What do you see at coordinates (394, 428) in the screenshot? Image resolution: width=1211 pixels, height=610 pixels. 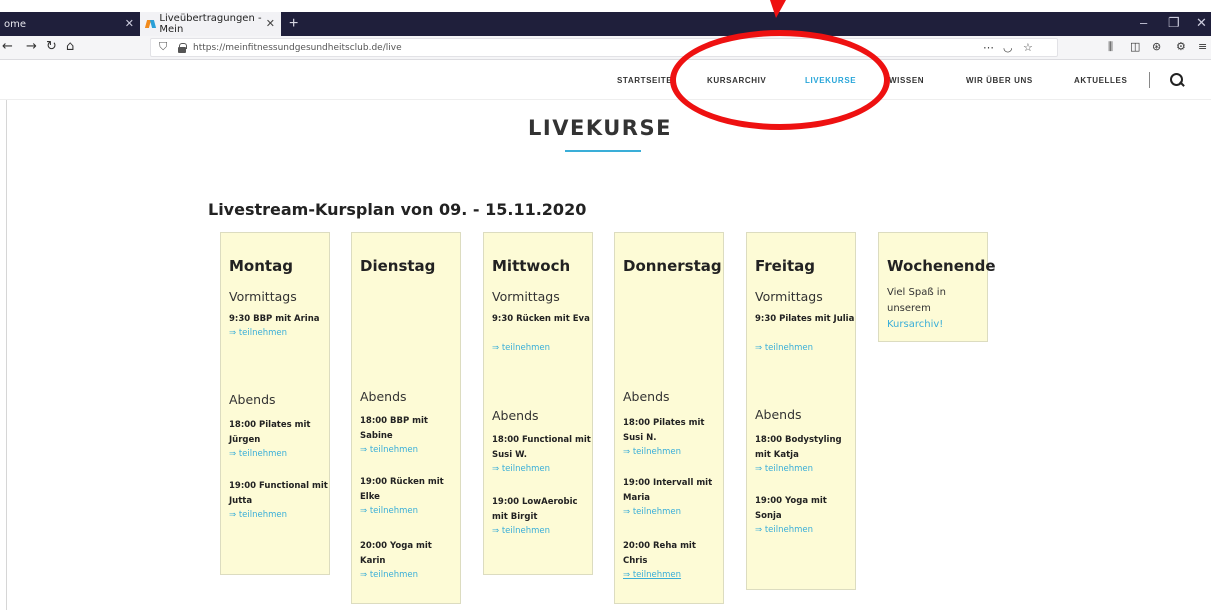 I see `course-title: 18:00 BBP mit Sabine` at bounding box center [394, 428].